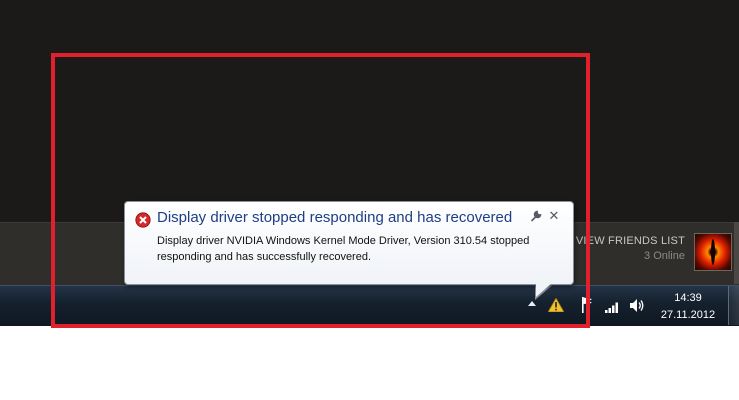 Image resolution: width=739 pixels, height=400 pixels. Describe the element at coordinates (637, 305) in the screenshot. I see `volume-icon` at that location.